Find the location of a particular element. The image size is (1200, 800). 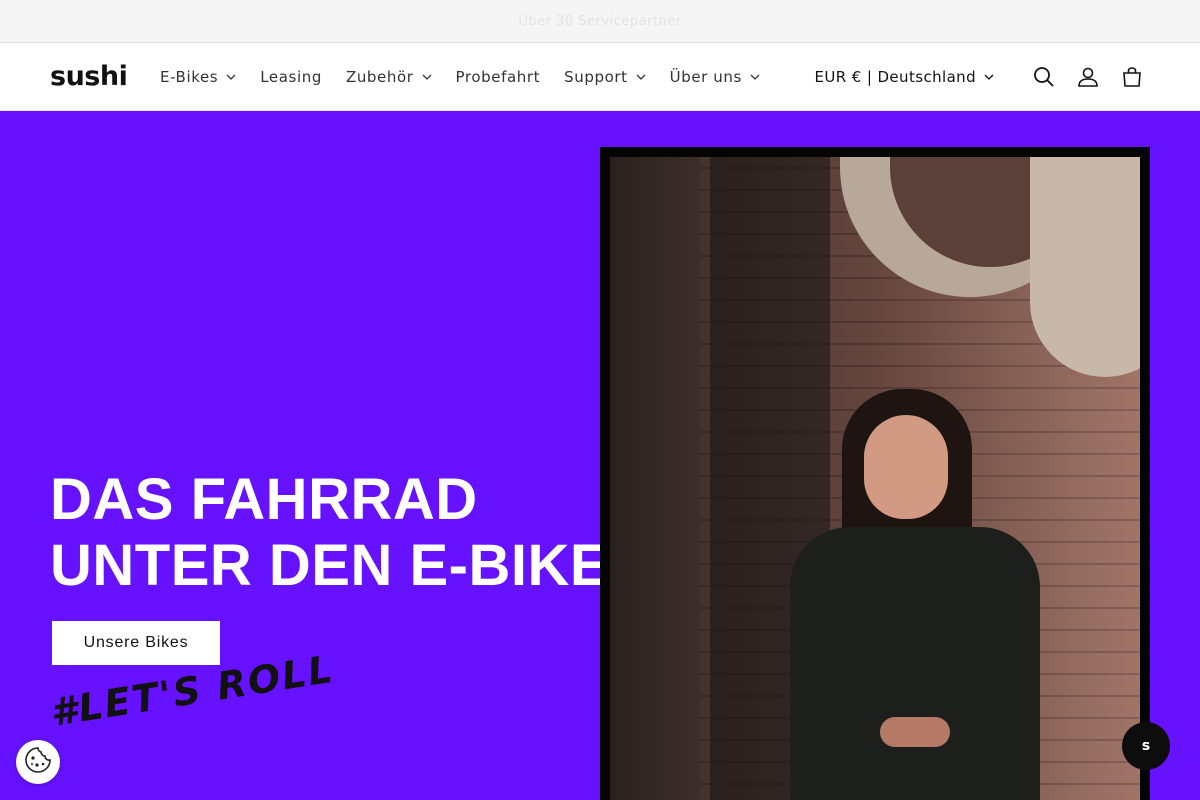

nav-item-probefahrt: Probefahrt is located at coordinates (498, 77).